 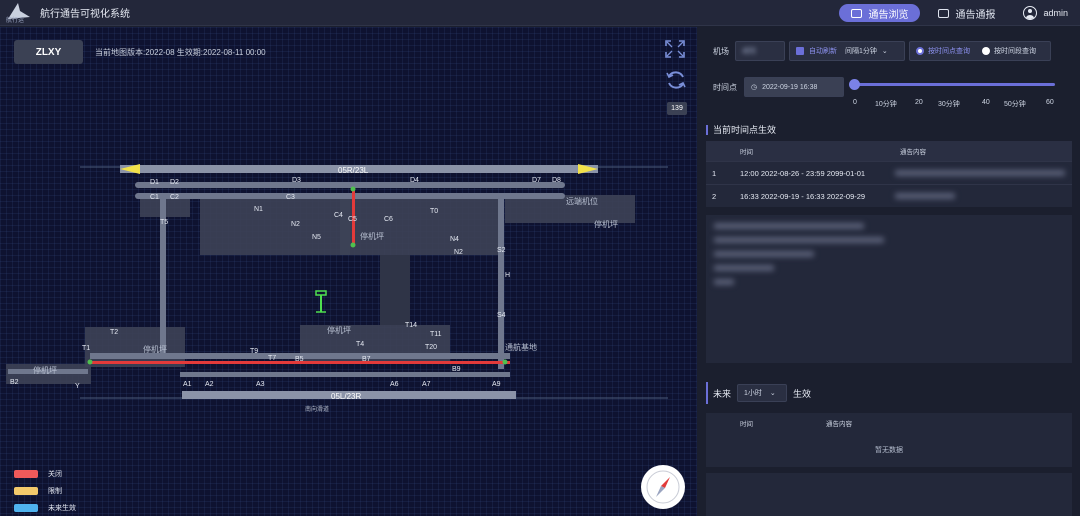 I want to click on south-runway-note: 南向滑道, so click(x=317, y=409).